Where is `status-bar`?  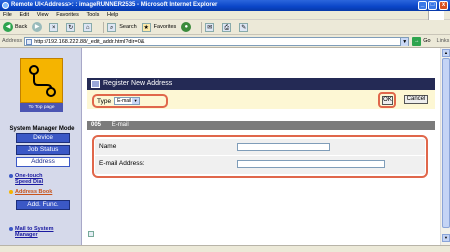
status-bar is located at coordinates (225, 248).